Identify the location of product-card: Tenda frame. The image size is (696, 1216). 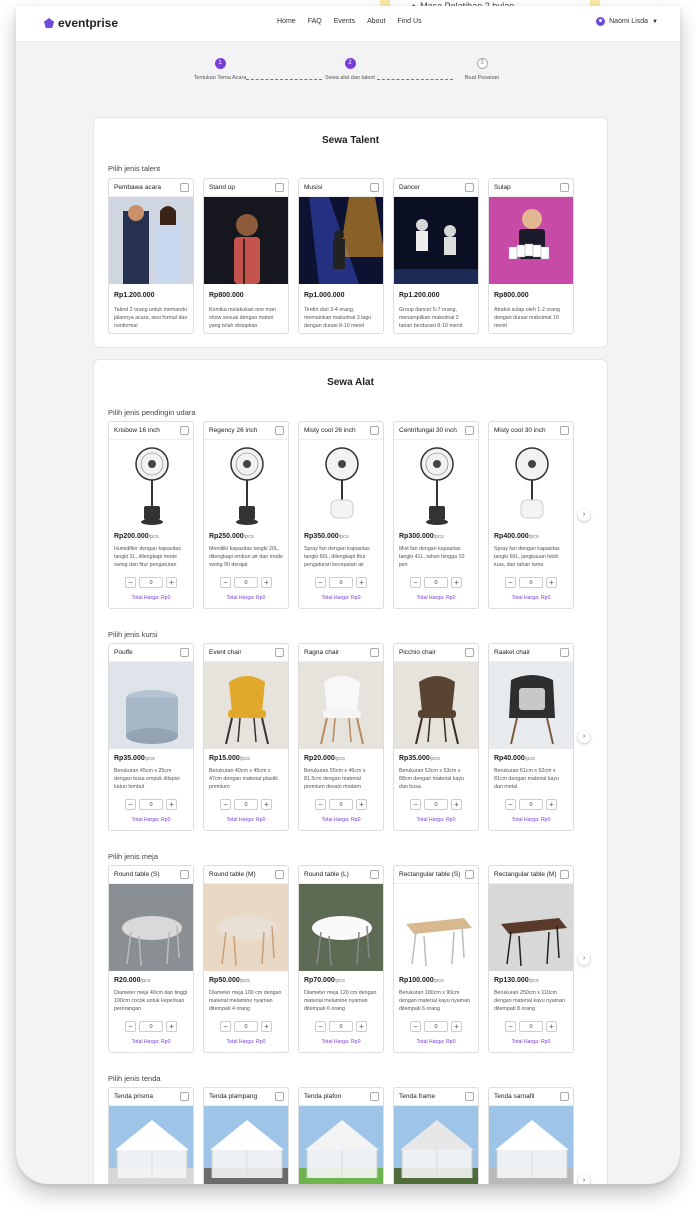
(436, 1135).